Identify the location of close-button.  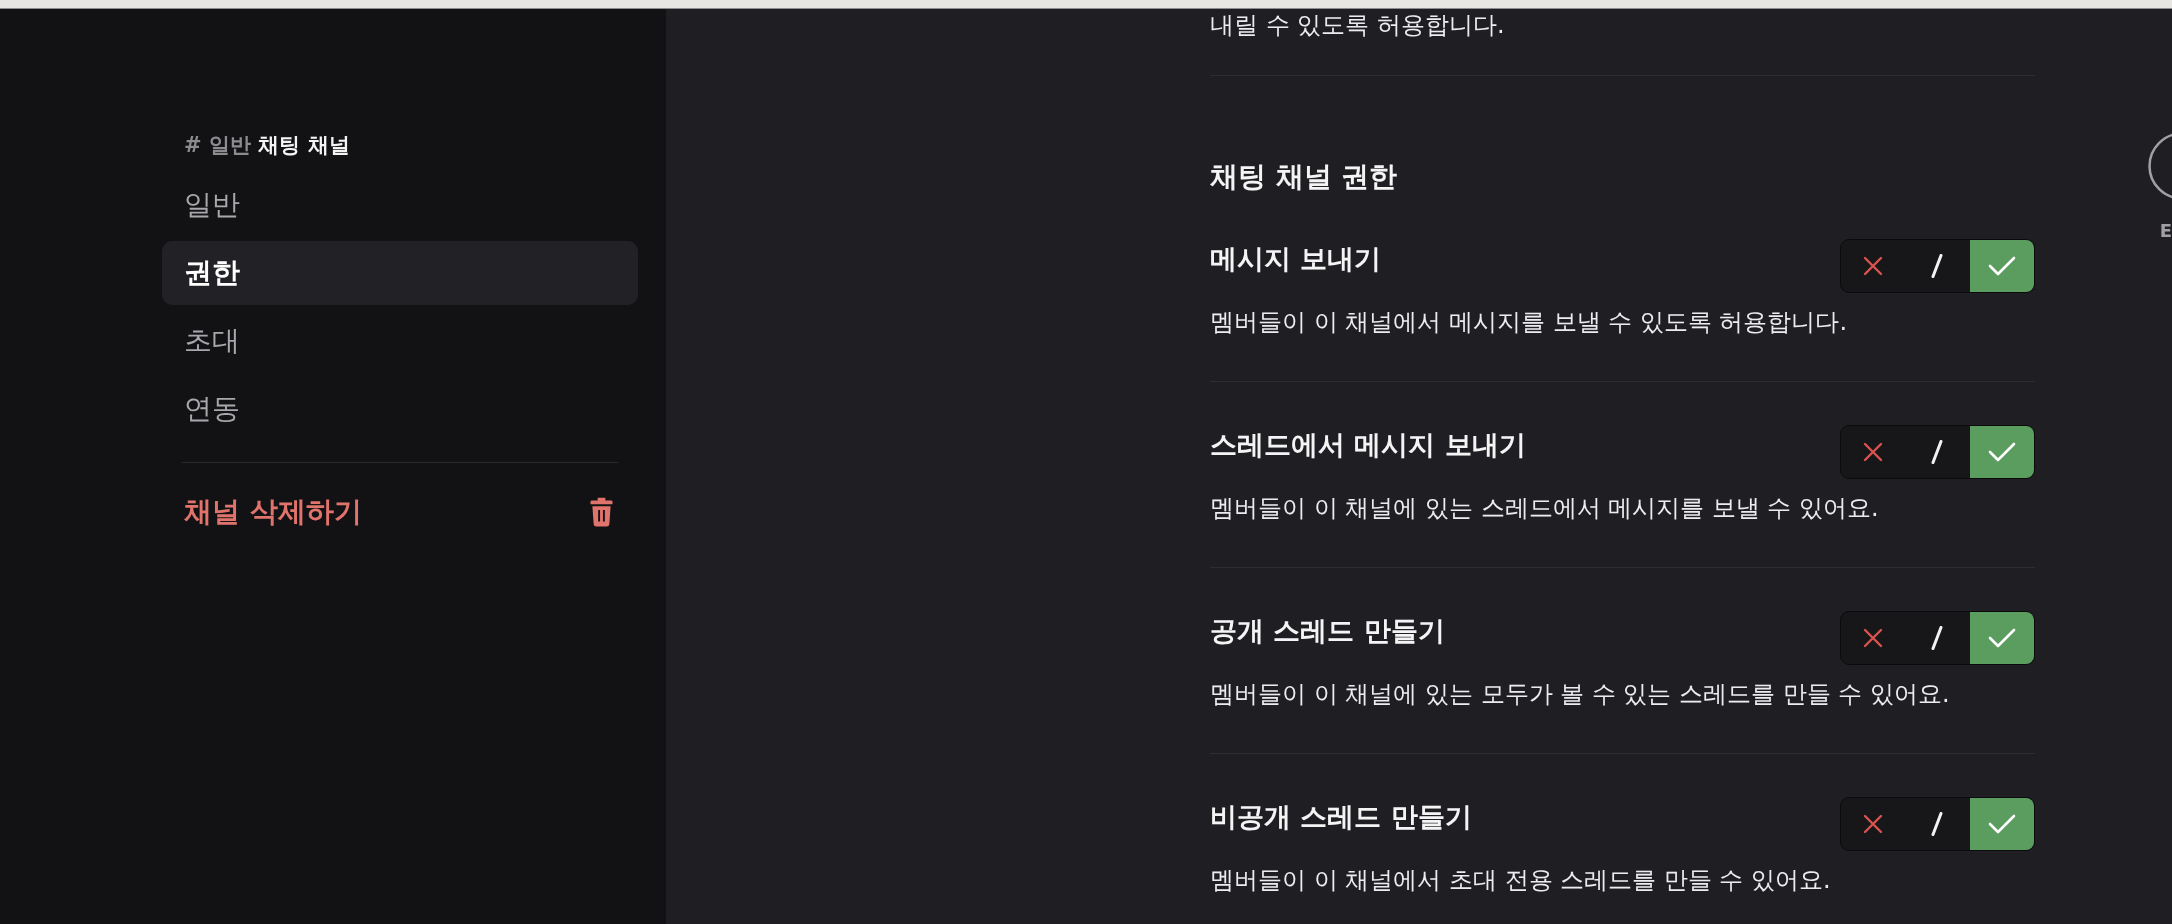
(2159, 166).